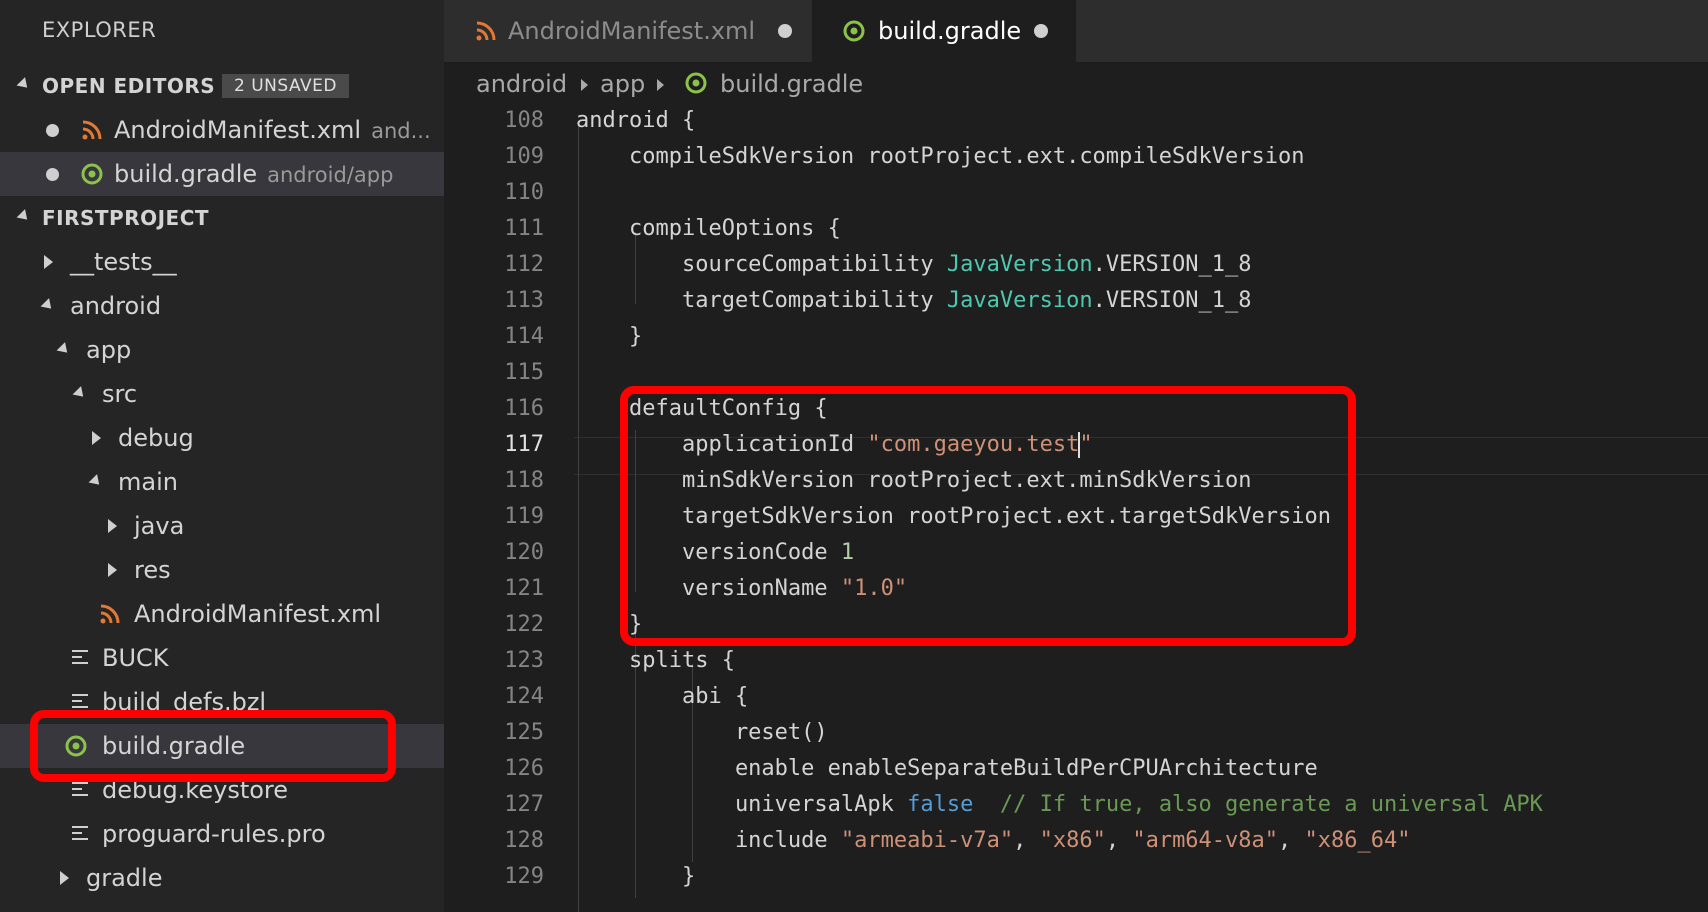  I want to click on line-number: 110, so click(524, 192).